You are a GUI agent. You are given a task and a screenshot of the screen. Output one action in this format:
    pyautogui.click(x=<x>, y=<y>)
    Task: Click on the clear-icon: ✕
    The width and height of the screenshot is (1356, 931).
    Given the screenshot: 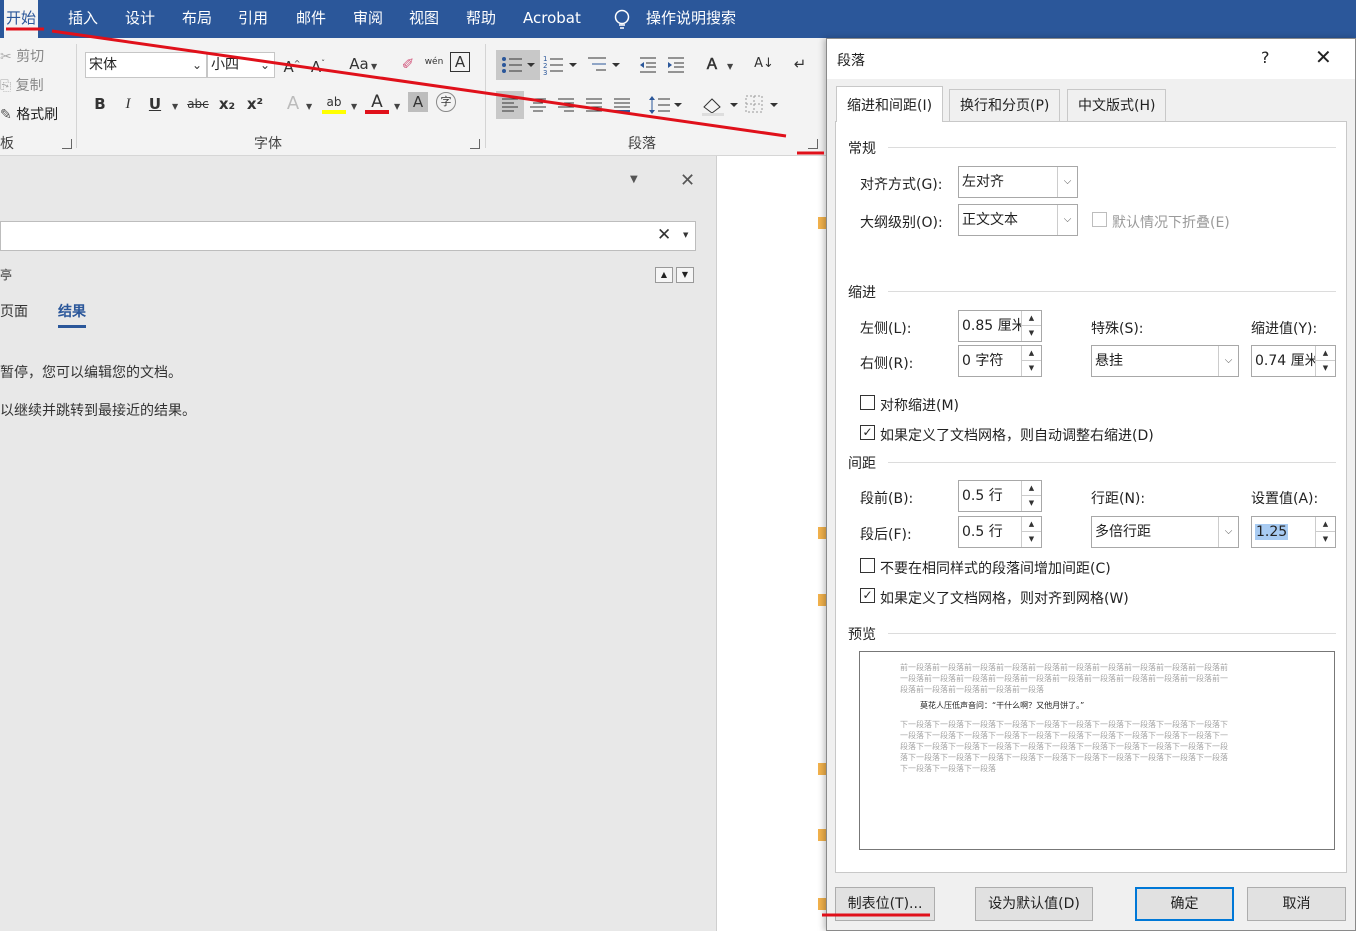 What is the action you would take?
    pyautogui.click(x=664, y=235)
    